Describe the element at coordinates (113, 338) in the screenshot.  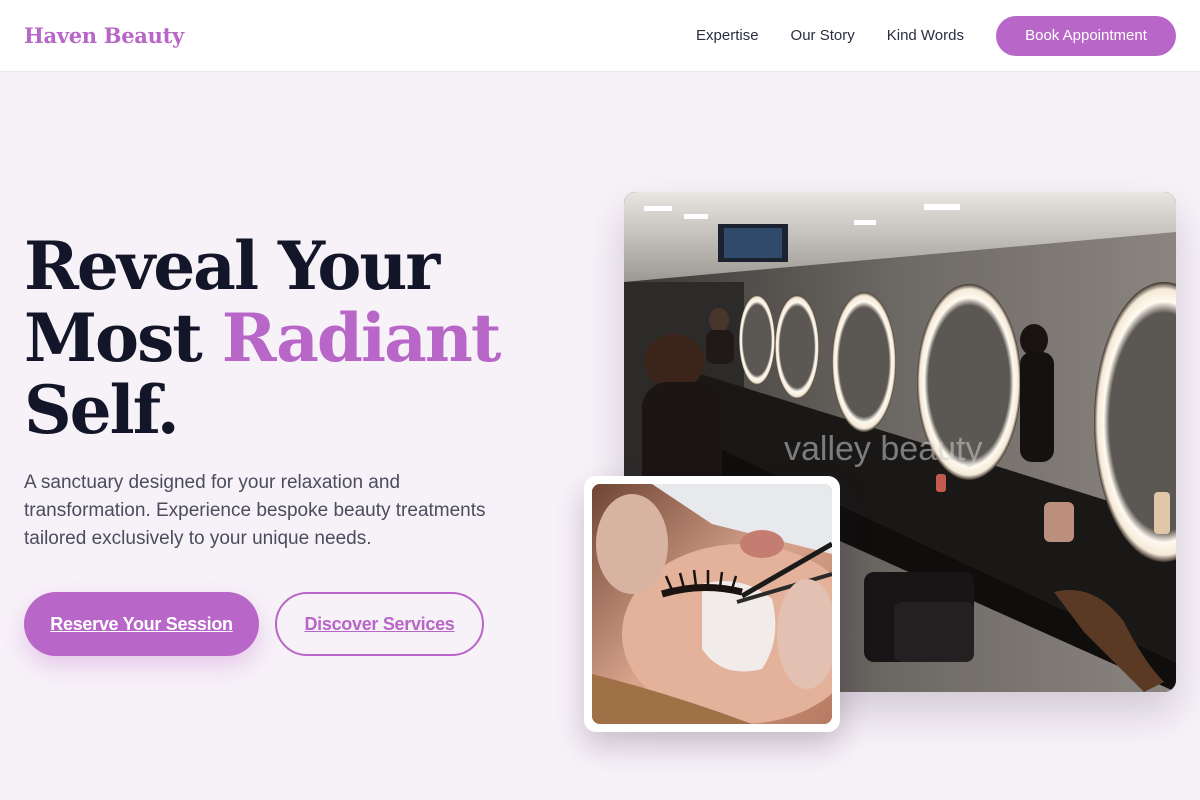
I see `headline-line-2-start: Most` at that location.